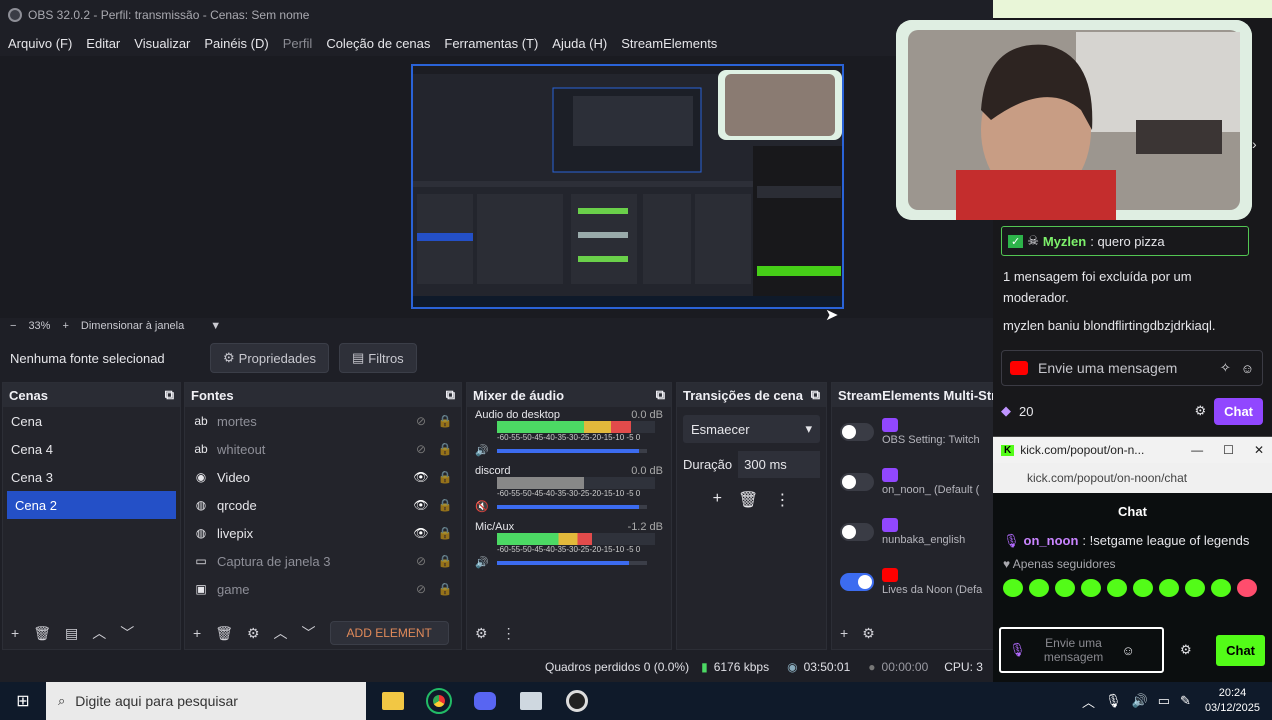 The width and height of the screenshot is (1272, 720). I want to click on taskbar-search: ⌕ Digite aqui para pesquisar, so click(206, 701).